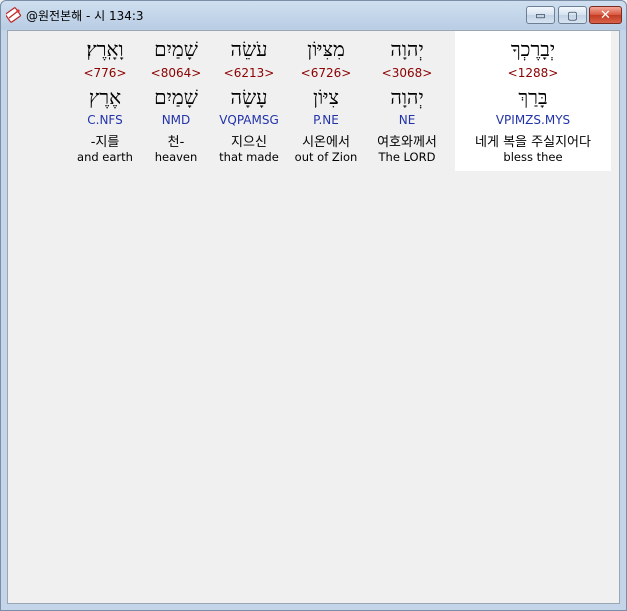 The image size is (627, 611). What do you see at coordinates (533, 73) in the screenshot?
I see `strong-number-link: <1288>` at bounding box center [533, 73].